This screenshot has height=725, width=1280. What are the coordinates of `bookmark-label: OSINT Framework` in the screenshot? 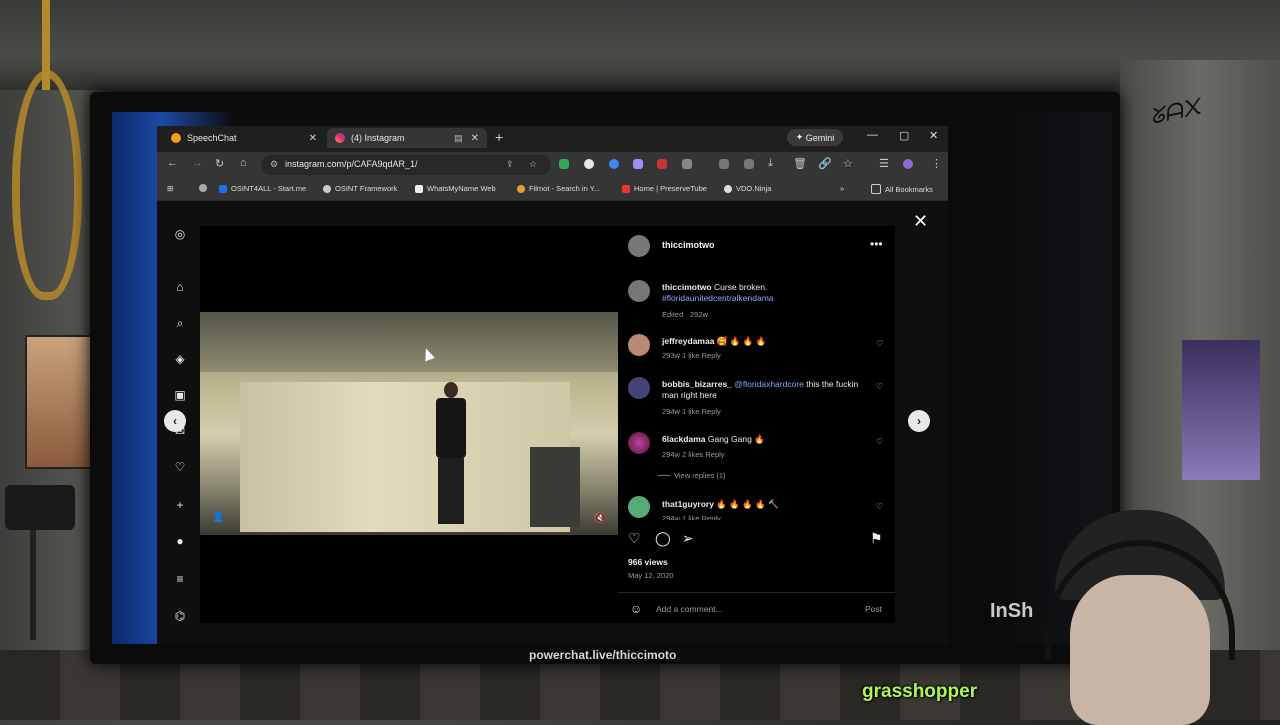 It's located at (366, 188).